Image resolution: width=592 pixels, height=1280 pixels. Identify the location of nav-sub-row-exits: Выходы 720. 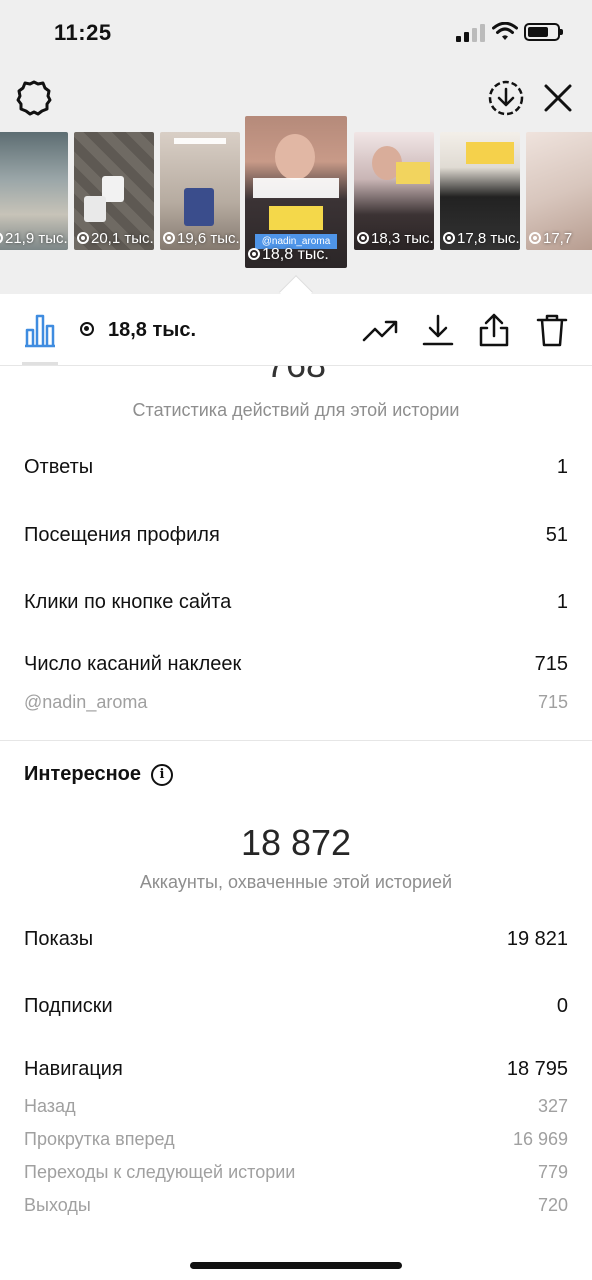
(296, 1205).